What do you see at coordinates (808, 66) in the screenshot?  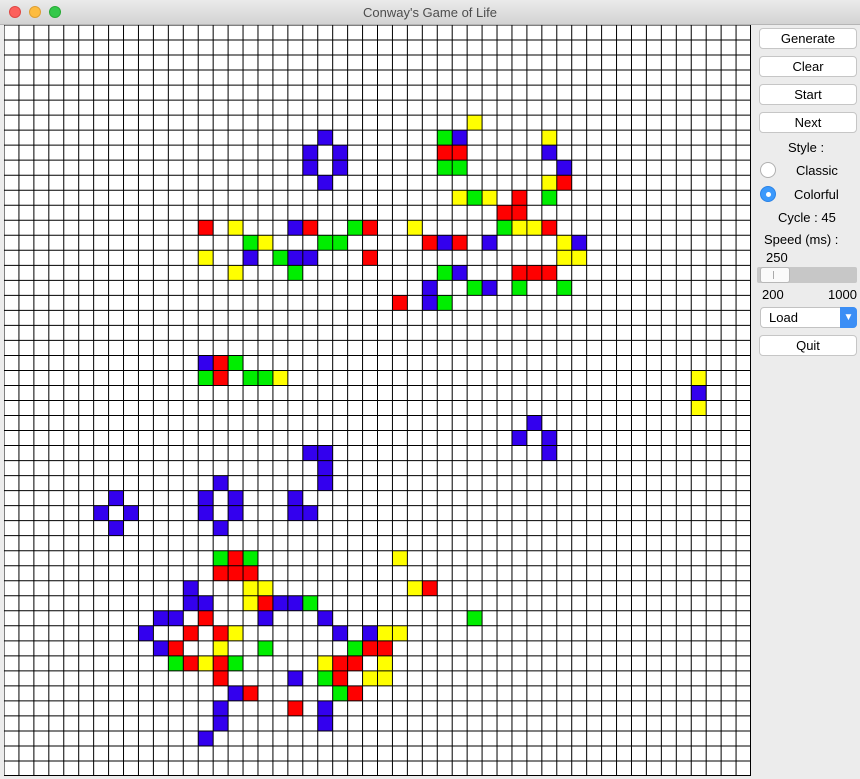 I see `clear-button: Clear` at bounding box center [808, 66].